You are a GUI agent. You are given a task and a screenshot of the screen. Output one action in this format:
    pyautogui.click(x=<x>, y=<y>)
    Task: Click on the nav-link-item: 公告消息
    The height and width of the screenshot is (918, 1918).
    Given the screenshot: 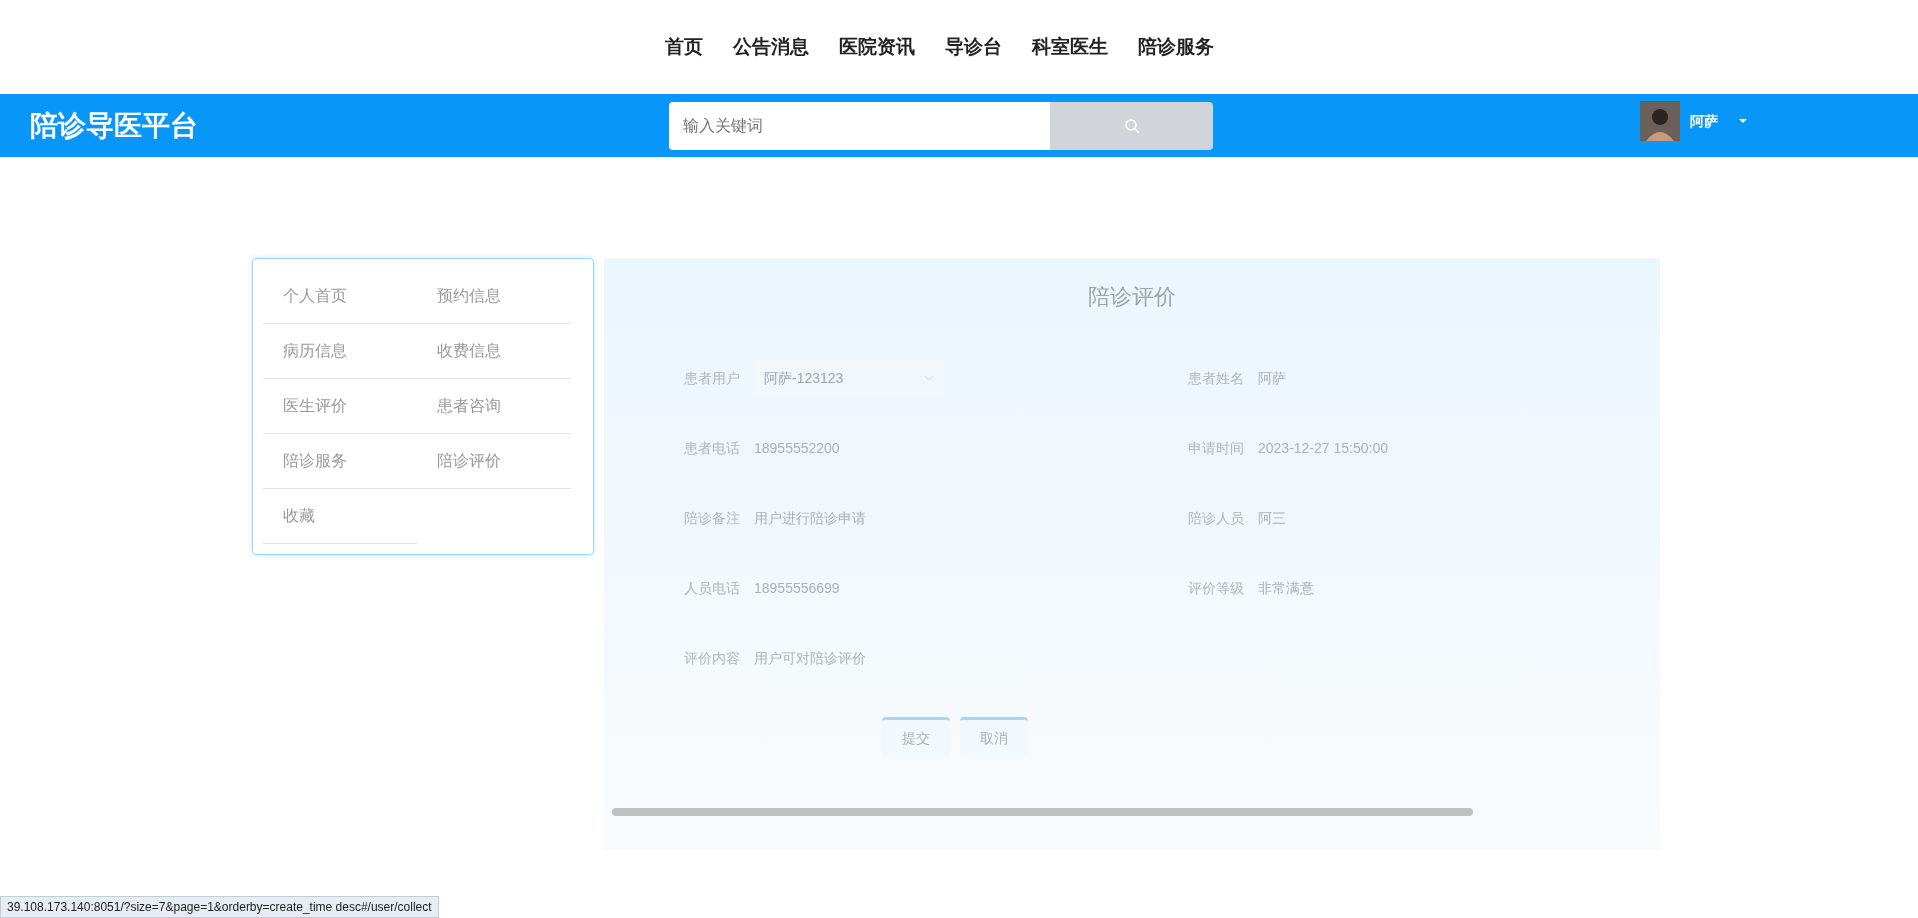 What is the action you would take?
    pyautogui.click(x=770, y=47)
    